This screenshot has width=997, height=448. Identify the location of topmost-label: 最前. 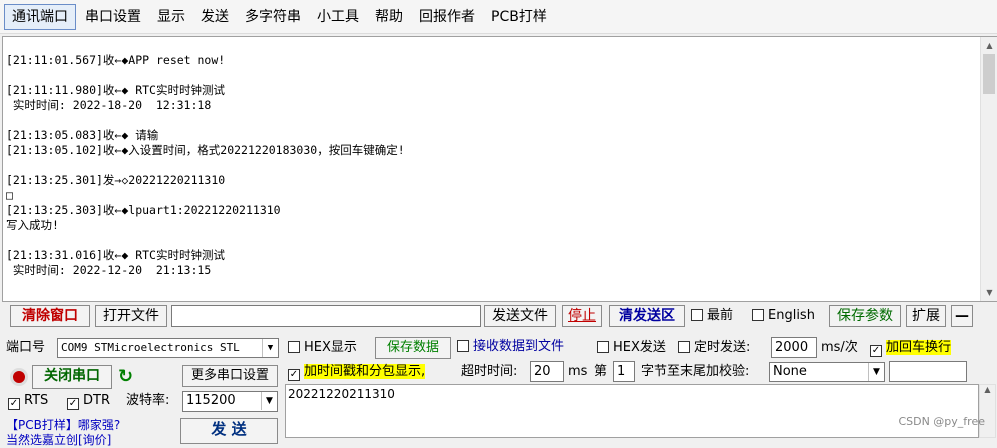
(720, 315).